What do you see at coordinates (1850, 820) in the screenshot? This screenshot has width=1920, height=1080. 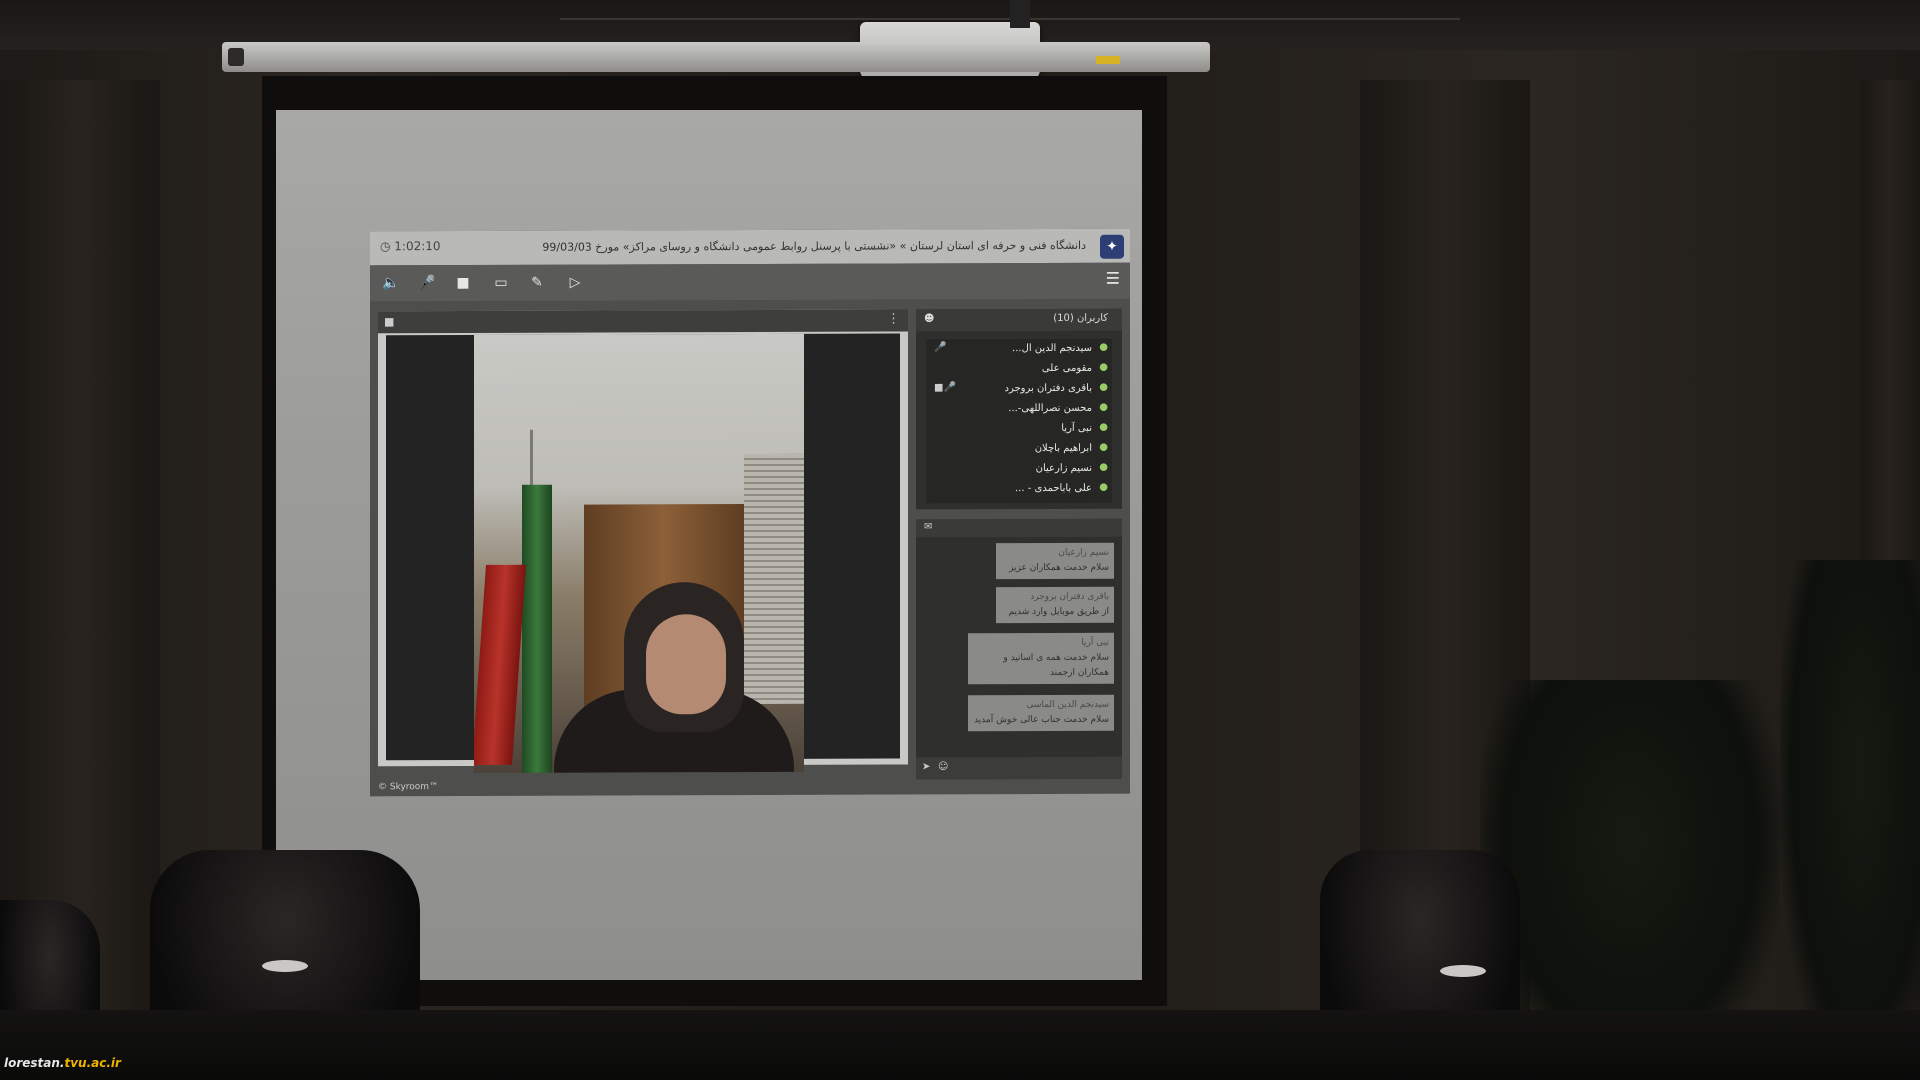 I see `potted-plant-right` at bounding box center [1850, 820].